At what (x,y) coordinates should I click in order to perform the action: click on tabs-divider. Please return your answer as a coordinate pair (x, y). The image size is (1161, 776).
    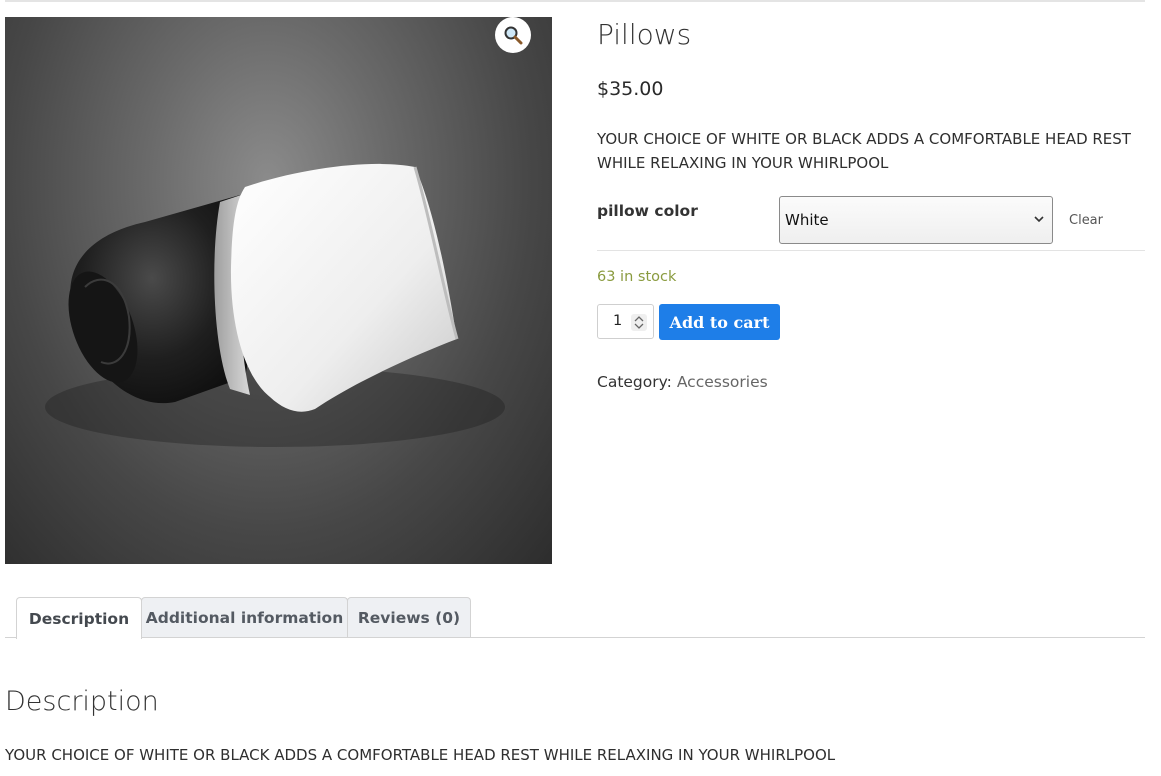
    Looking at the image, I should click on (575, 637).